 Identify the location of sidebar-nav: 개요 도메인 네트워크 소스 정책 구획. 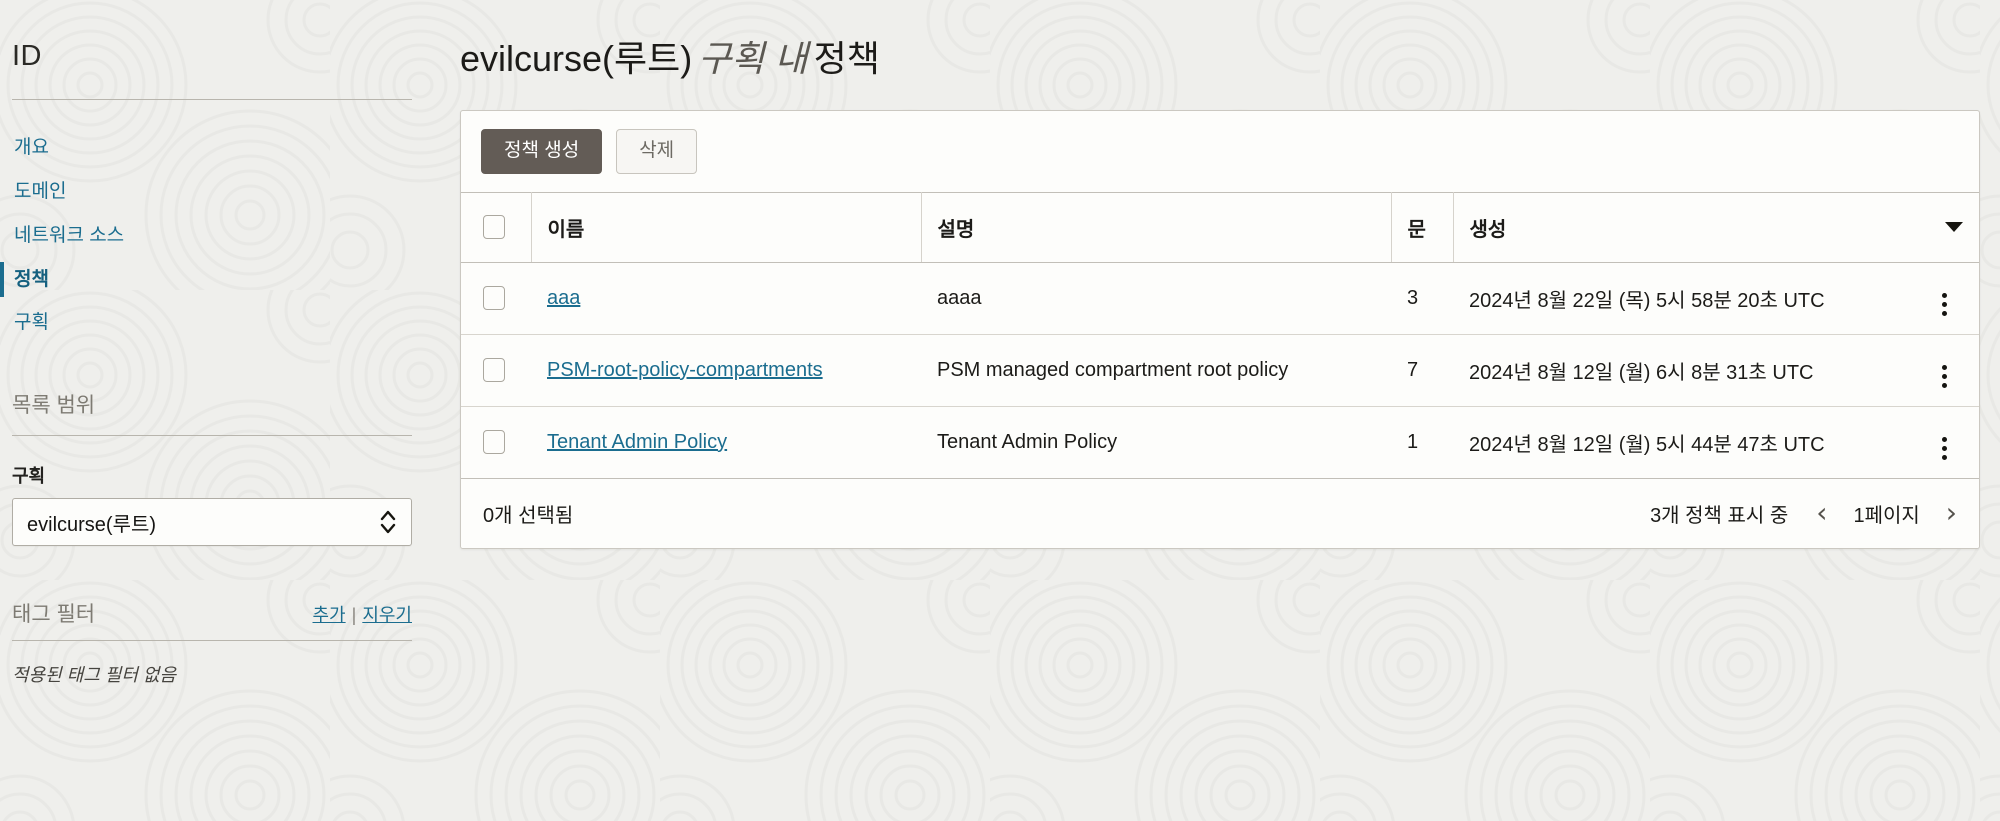
(203, 235).